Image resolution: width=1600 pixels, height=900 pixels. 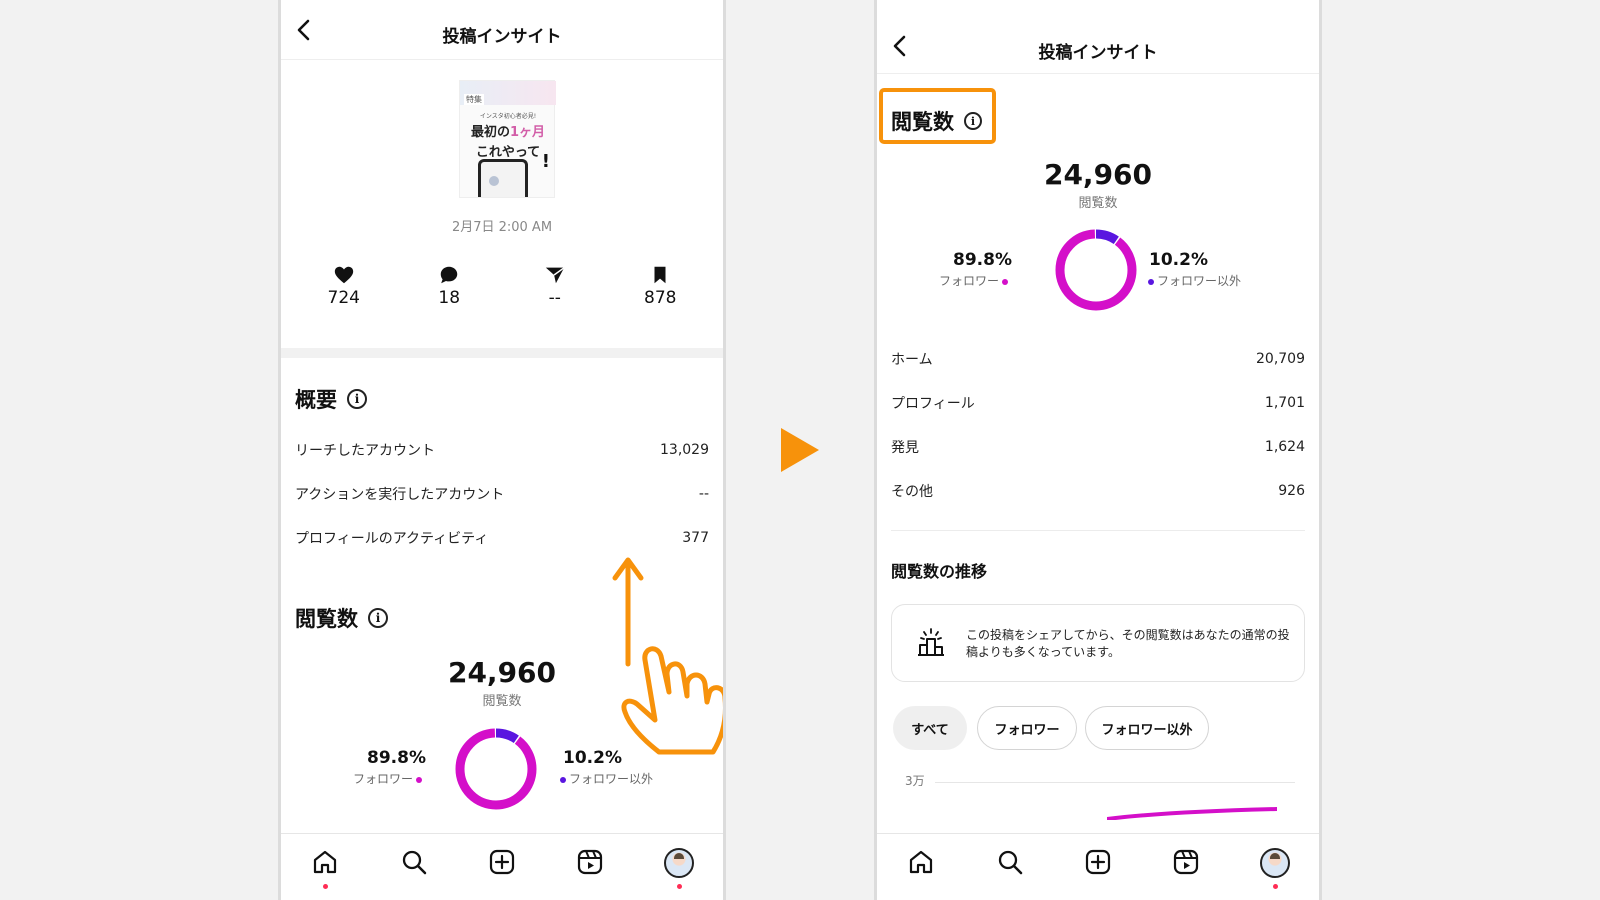 I want to click on next-step-arrow-icon, so click(x=800, y=450).